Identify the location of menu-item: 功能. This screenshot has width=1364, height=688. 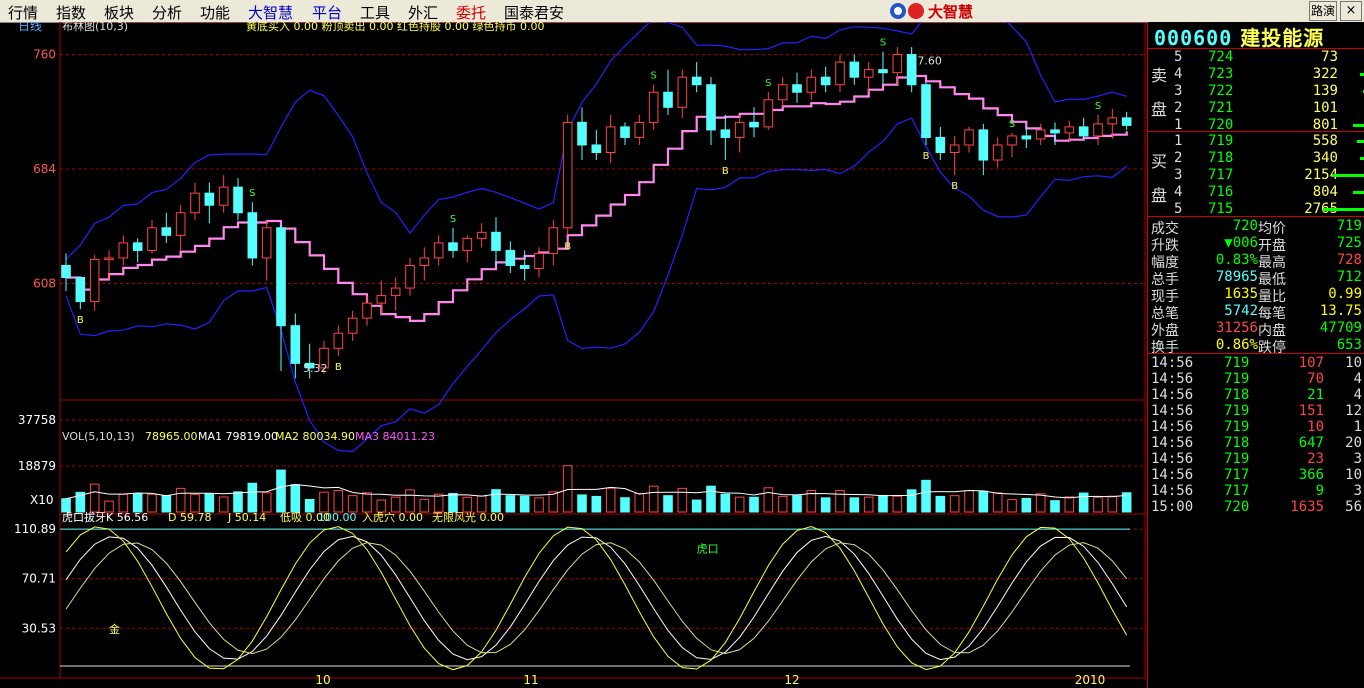
(215, 12).